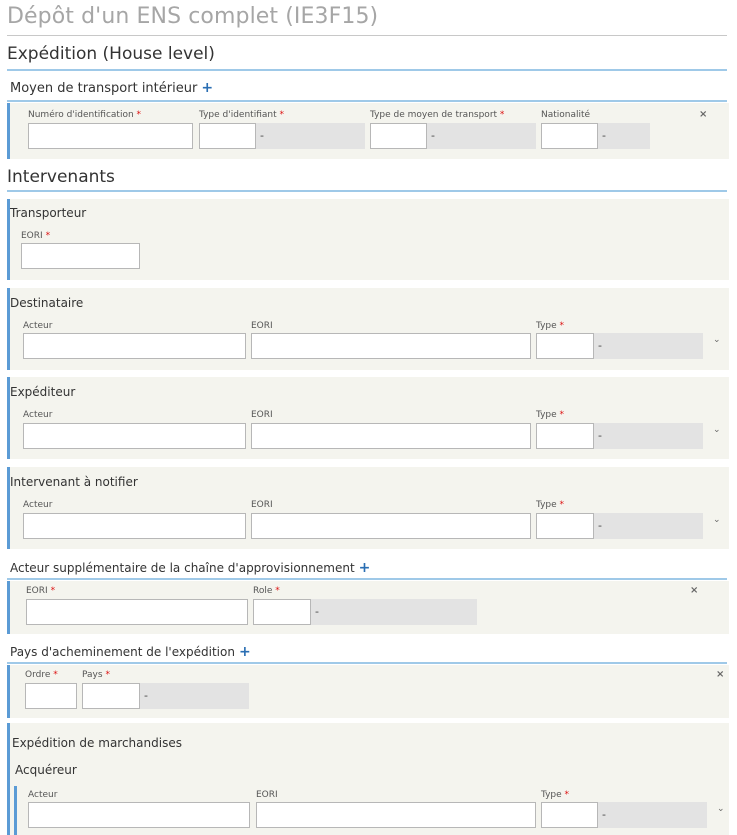 Image resolution: width=737 pixels, height=835 pixels. What do you see at coordinates (652, 815) in the screenshot?
I see `acquereur-type-description: -` at bounding box center [652, 815].